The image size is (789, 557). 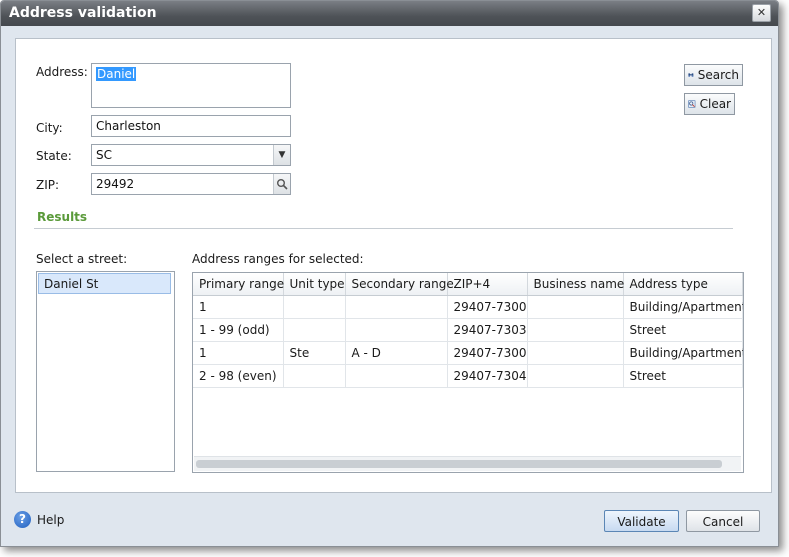 What do you see at coordinates (104, 283) in the screenshot?
I see `list-item: Daniel St` at bounding box center [104, 283].